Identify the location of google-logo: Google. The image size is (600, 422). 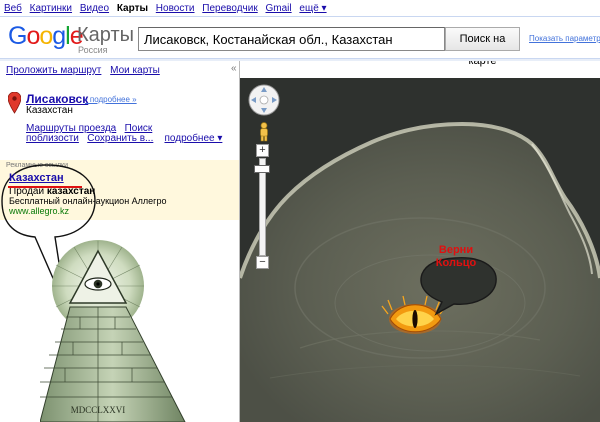
(46, 37).